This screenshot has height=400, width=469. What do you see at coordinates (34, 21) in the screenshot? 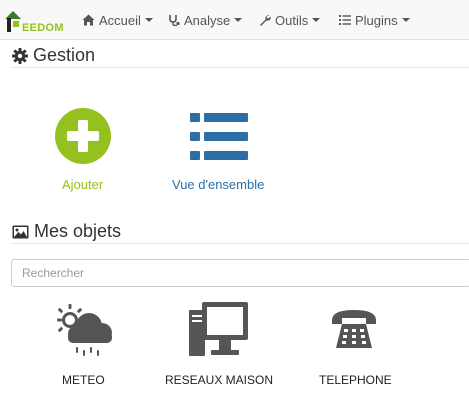
I see `jeedom-logo: EEDOM` at bounding box center [34, 21].